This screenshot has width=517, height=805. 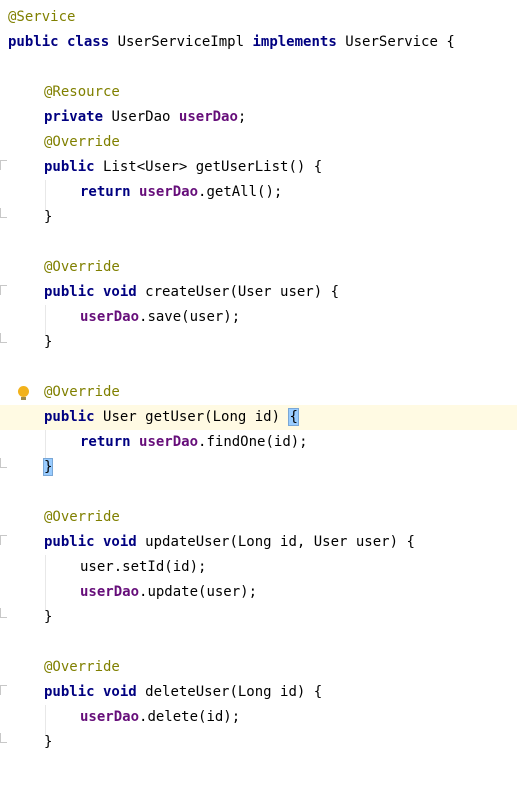 I want to click on code-text: .findOne(id);, so click(x=253, y=442).